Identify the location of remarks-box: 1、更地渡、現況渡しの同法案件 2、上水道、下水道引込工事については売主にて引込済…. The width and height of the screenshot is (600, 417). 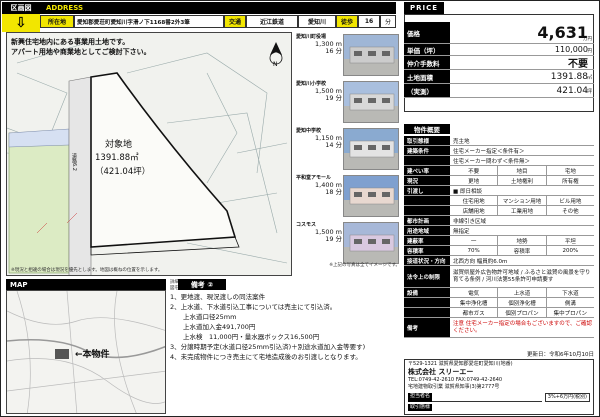
(285, 353).